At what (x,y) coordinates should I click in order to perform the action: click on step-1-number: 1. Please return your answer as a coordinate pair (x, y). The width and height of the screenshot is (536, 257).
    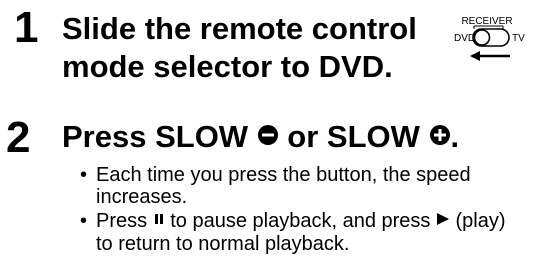
    Looking at the image, I should click on (26, 27).